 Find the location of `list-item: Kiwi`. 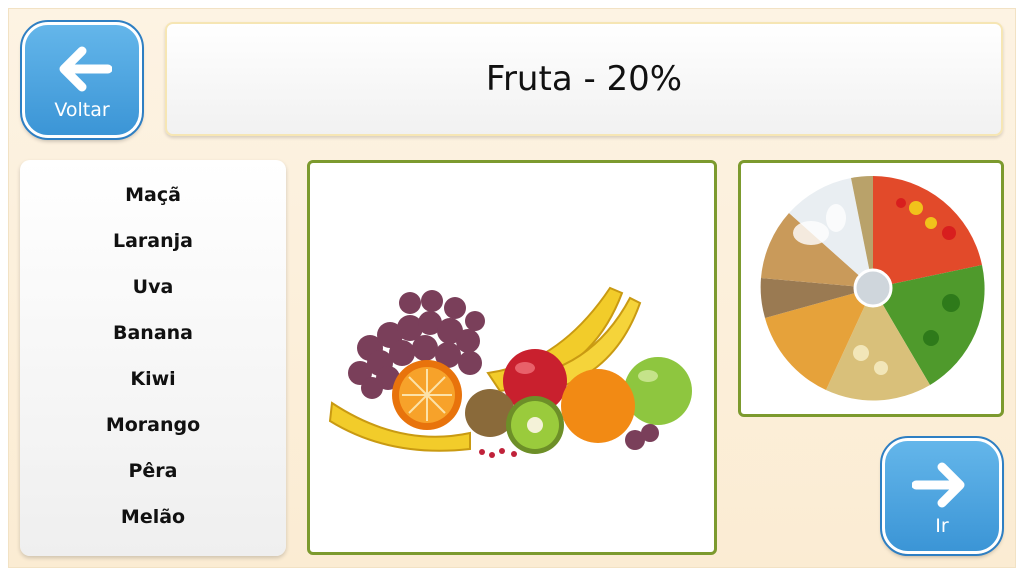

list-item: Kiwi is located at coordinates (153, 388).